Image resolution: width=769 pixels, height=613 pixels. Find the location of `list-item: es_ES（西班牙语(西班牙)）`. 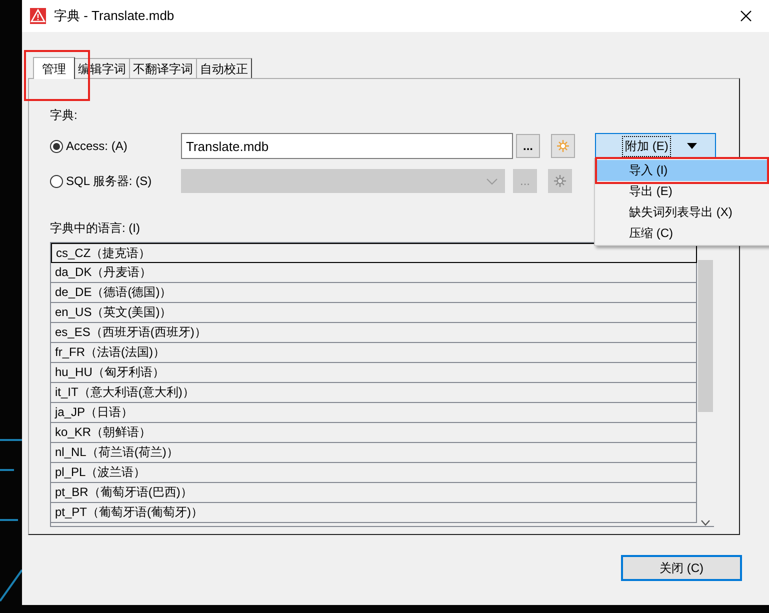

list-item: es_ES（西班牙语(西班牙)） is located at coordinates (374, 333).